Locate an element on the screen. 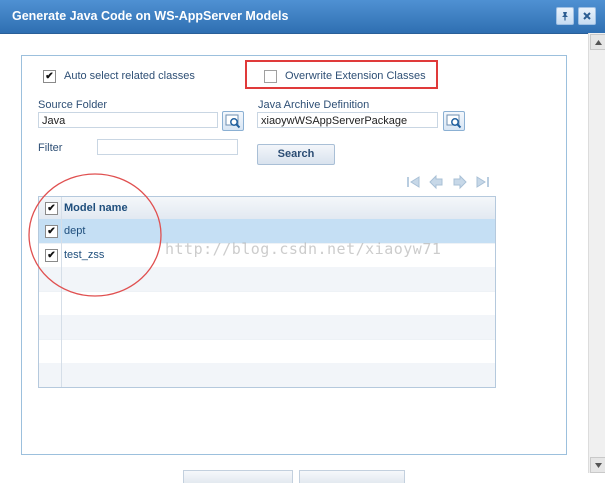  pin-button is located at coordinates (565, 16).